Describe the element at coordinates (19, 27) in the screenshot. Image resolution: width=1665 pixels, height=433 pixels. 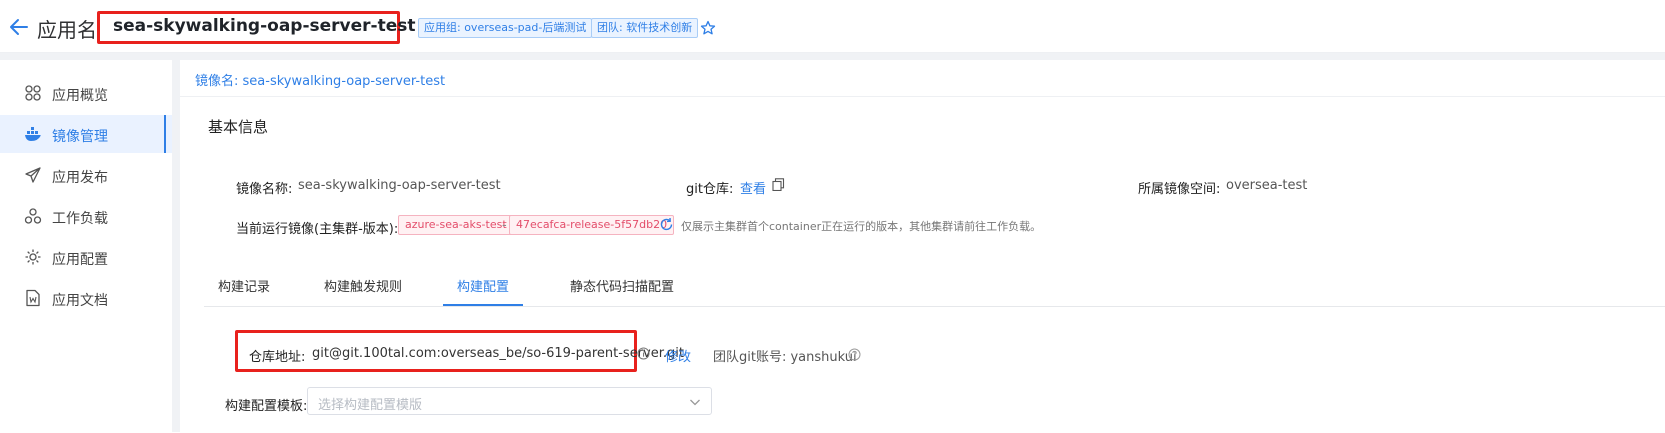
I see `back-arrow-icon` at that location.